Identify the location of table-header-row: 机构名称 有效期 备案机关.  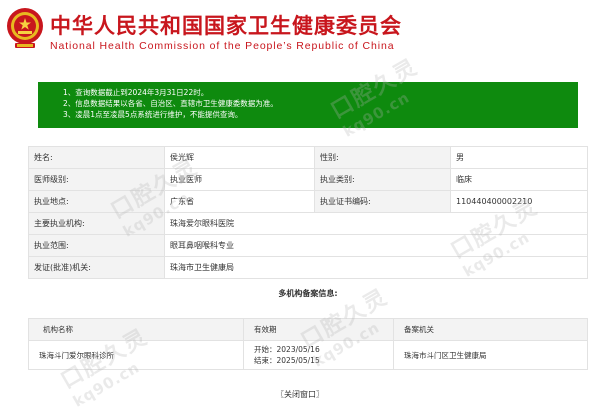
(308, 329).